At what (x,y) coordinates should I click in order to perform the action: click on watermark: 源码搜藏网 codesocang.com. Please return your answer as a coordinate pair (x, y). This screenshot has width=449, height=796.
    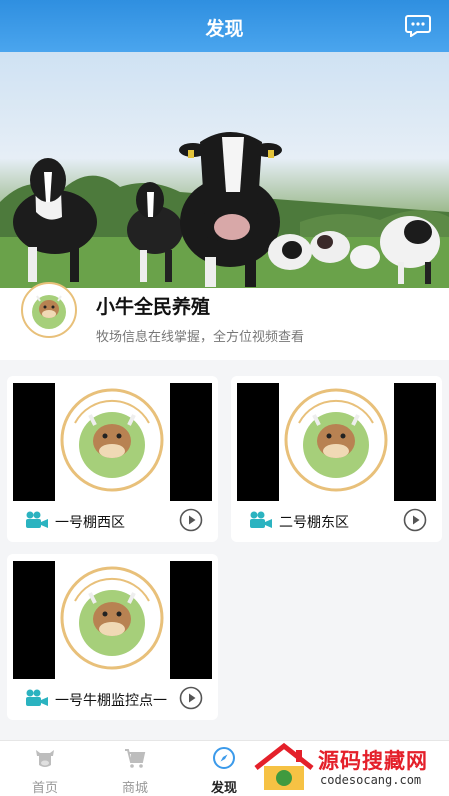
    Looking at the image, I should click on (348, 768).